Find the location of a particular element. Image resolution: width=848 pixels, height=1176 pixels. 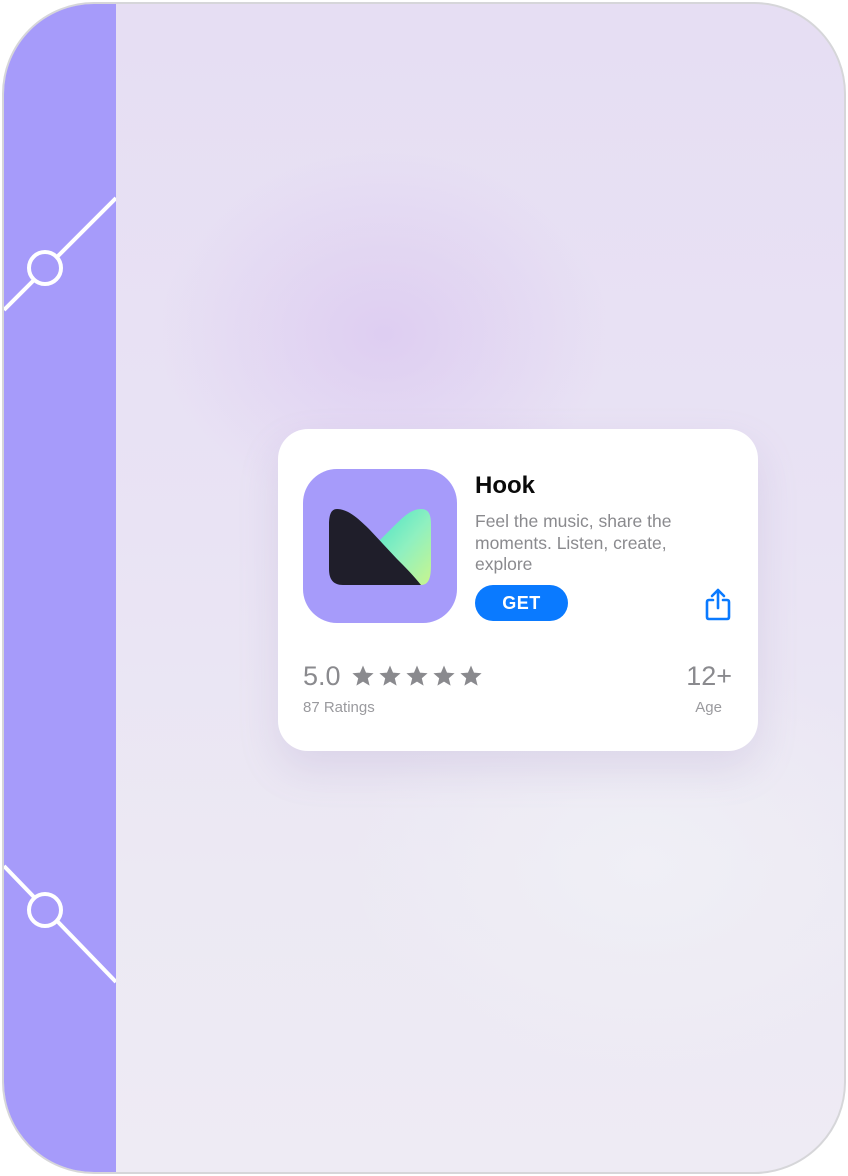

share-icon is located at coordinates (718, 604).